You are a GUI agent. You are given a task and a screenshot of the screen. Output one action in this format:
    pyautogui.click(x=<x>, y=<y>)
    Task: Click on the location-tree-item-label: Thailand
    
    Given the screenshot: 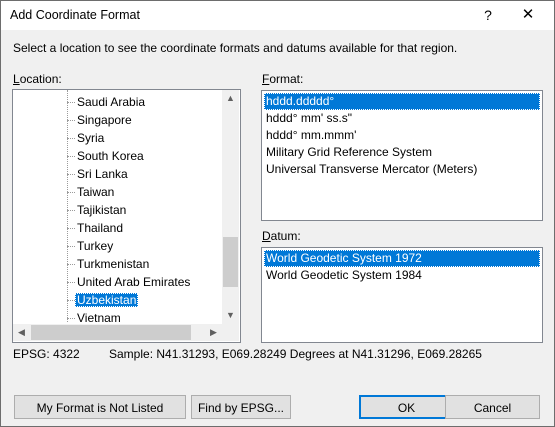 What is the action you would take?
    pyautogui.click(x=100, y=228)
    